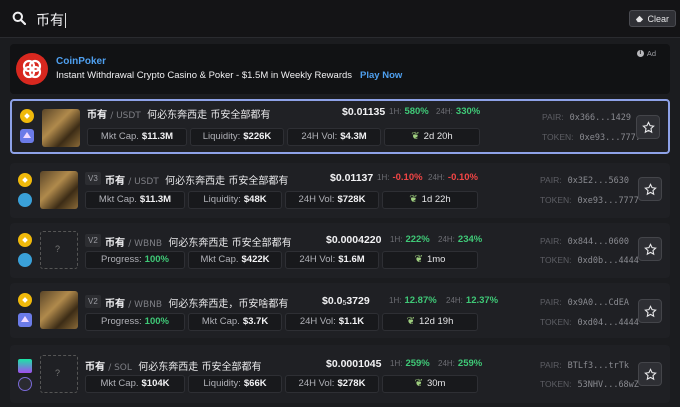 The height and width of the screenshot is (407, 680). I want to click on market-cap-pill: Mkt Cap. $422K, so click(235, 260).